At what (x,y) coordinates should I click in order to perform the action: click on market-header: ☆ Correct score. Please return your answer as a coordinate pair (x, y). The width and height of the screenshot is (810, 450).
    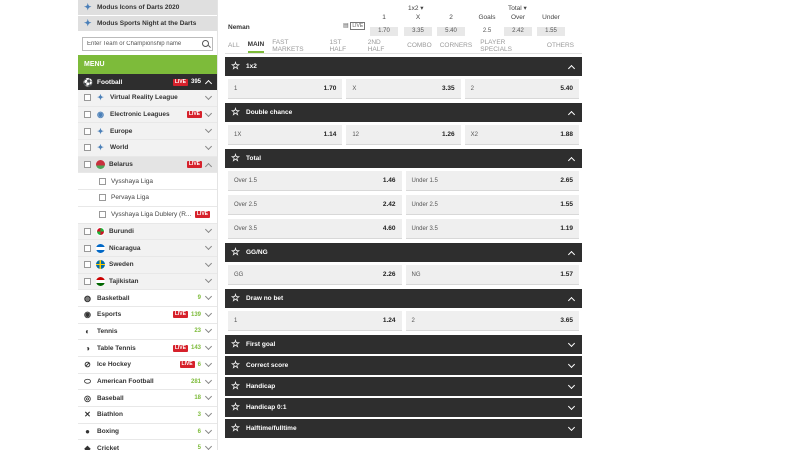
    Looking at the image, I should click on (403, 365).